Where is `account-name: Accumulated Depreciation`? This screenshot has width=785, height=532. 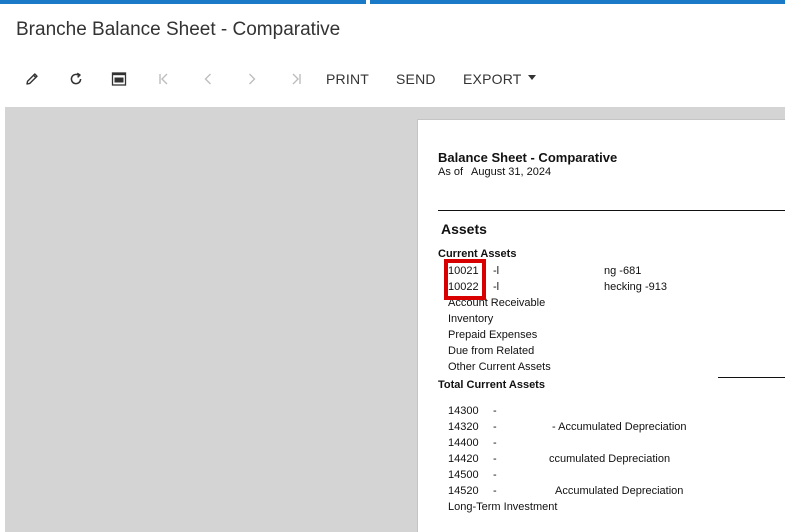
account-name: Accumulated Depreciation is located at coordinates (619, 491).